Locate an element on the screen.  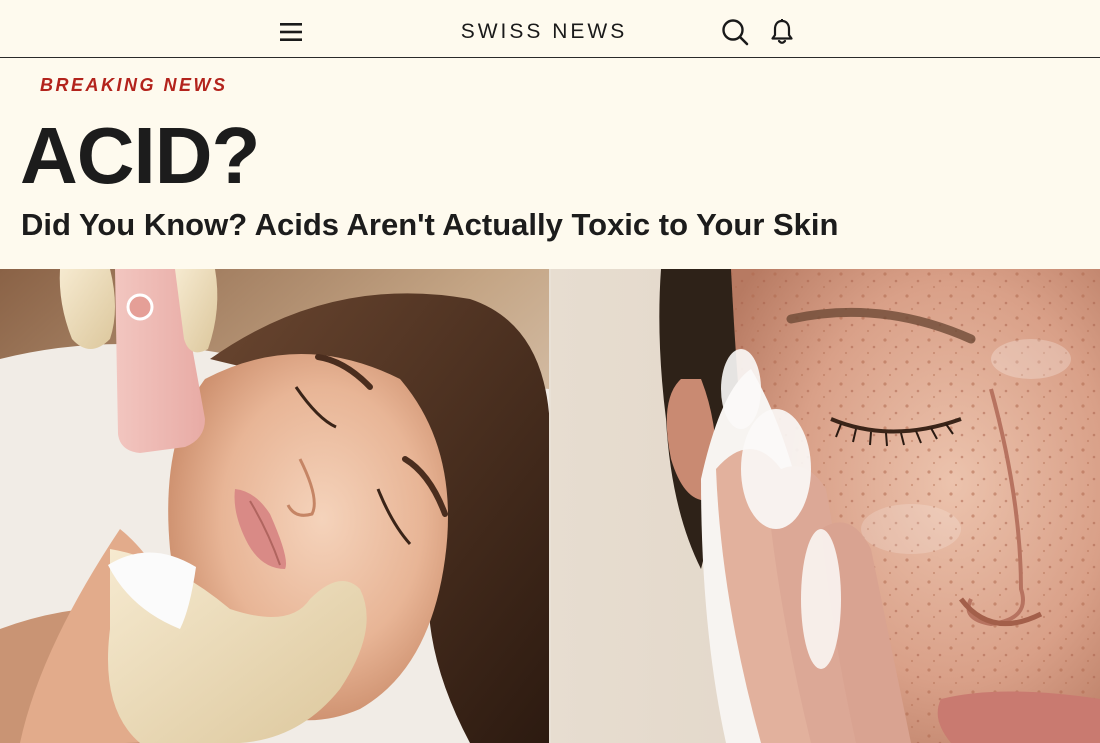
search-icon is located at coordinates (735, 32).